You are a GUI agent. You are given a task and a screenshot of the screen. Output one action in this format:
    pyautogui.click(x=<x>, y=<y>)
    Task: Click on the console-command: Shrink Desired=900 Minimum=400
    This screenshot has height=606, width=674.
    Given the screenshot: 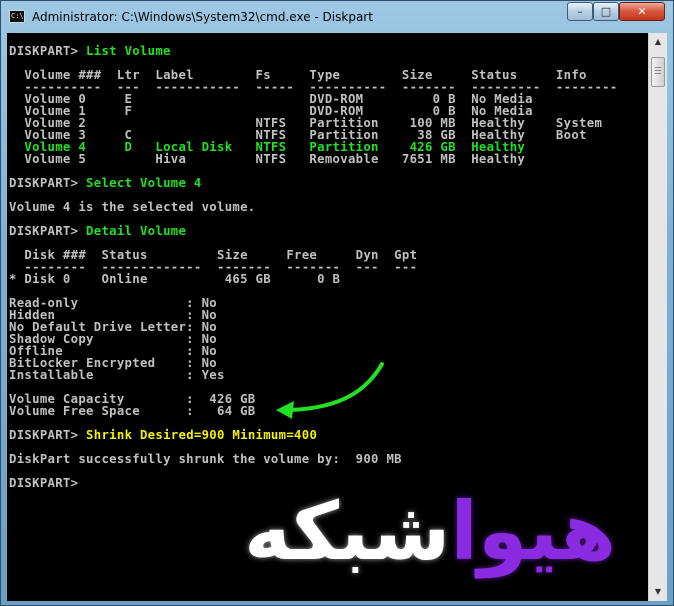 What is the action you would take?
    pyautogui.click(x=202, y=435)
    